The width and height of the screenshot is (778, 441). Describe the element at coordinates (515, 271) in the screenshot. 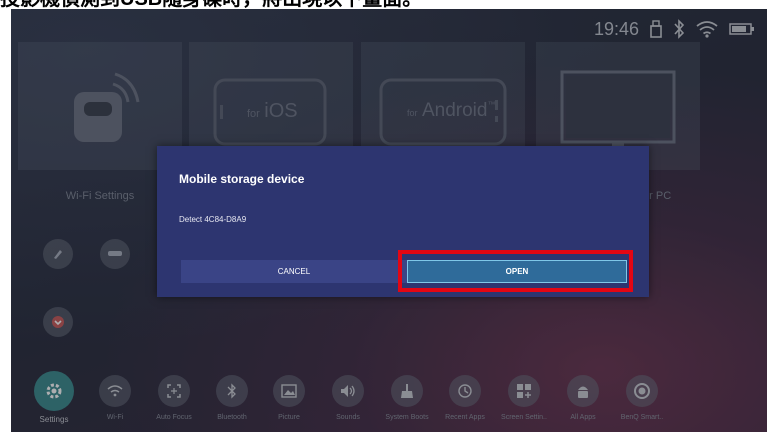

I see `open-highlight-box` at that location.